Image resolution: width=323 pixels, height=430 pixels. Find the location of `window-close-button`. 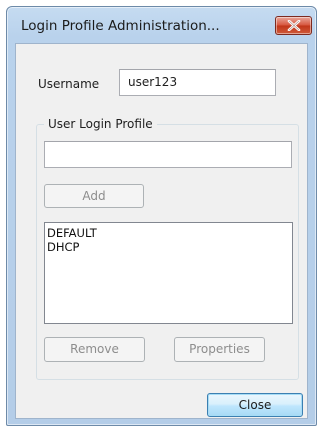

window-close-button is located at coordinates (293, 25).